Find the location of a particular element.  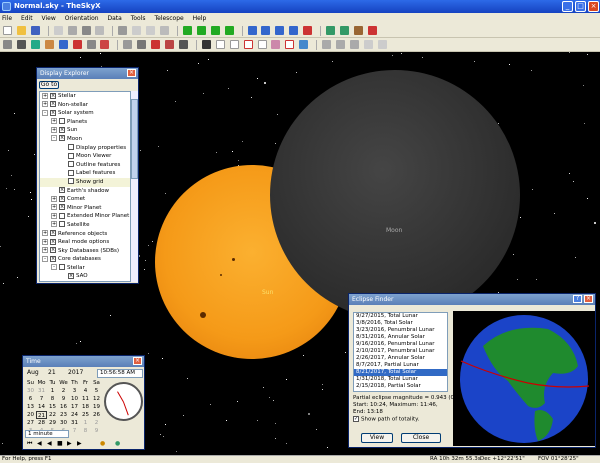

eclipse-list-item: 2/15/2018, Partial Solar is located at coordinates (400, 386).